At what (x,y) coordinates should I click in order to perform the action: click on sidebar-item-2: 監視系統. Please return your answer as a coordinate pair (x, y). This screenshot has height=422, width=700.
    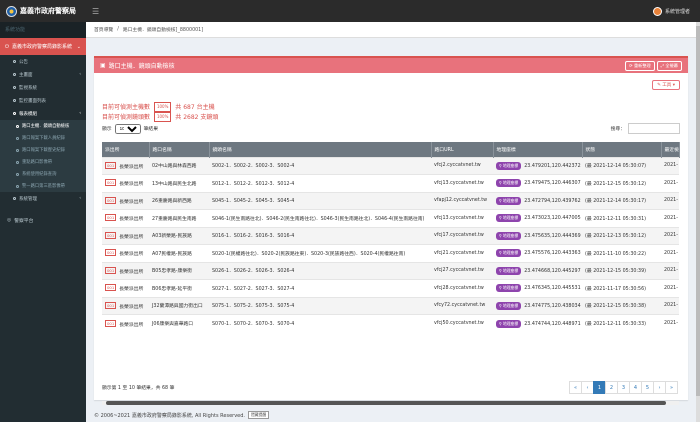
    Looking at the image, I should click on (43, 87).